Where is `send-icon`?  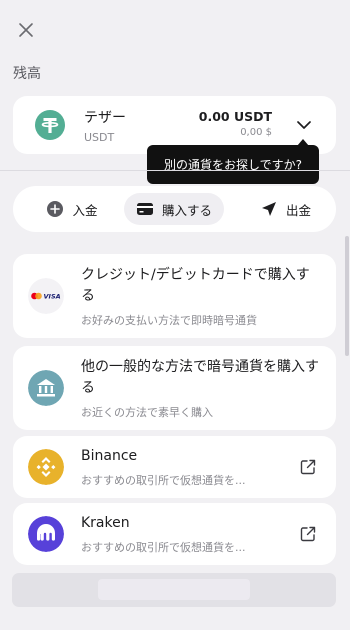 send-icon is located at coordinates (268, 209).